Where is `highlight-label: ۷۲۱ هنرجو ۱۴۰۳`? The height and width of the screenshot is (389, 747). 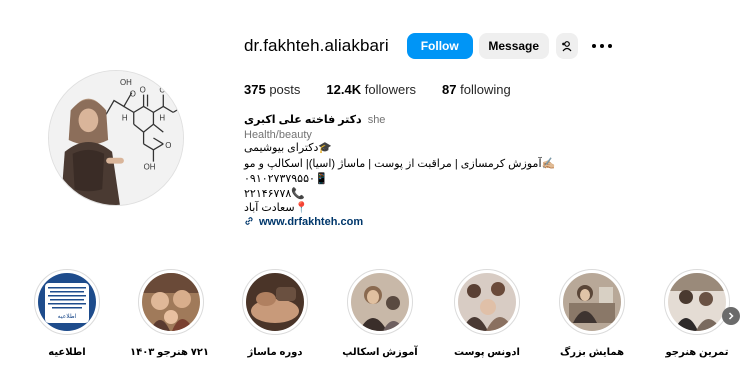 highlight-label: ۷۲۱ هنرجو ۱۴۰۳ is located at coordinates (169, 352).